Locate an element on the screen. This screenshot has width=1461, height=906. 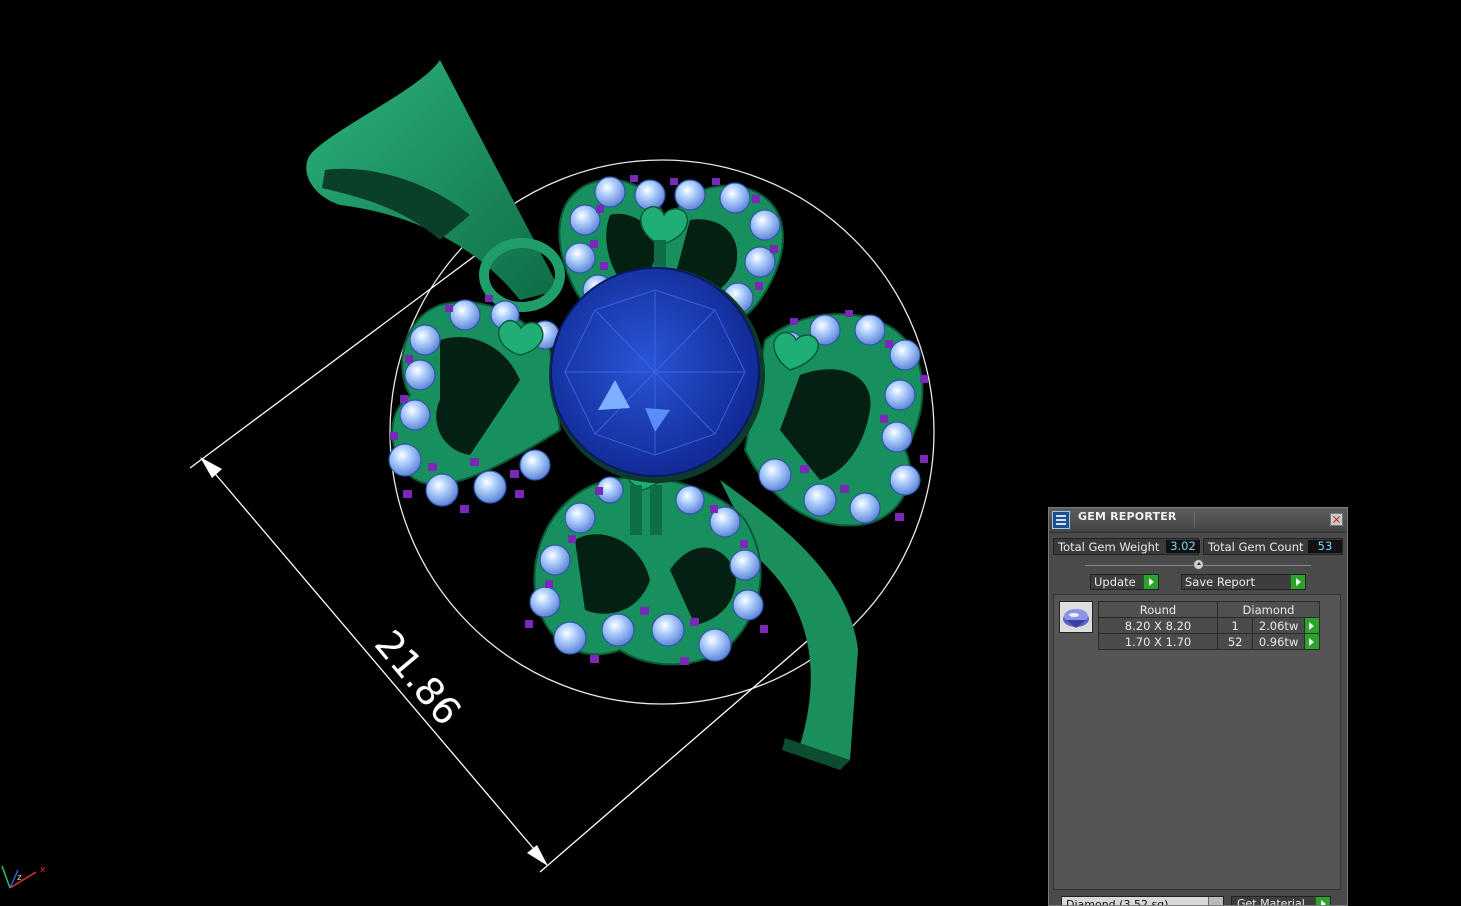
total-gem-weight-value: 3.02 is located at coordinates (1183, 546).